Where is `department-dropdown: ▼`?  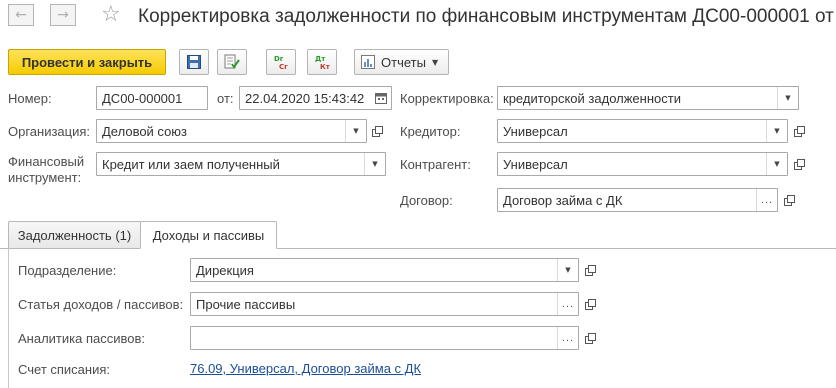 department-dropdown: ▼ is located at coordinates (567, 270).